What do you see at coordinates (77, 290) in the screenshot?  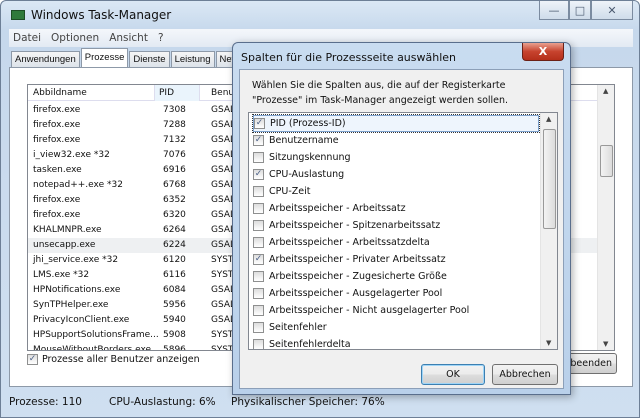 I see `process-name: HPNotifications.exe` at bounding box center [77, 290].